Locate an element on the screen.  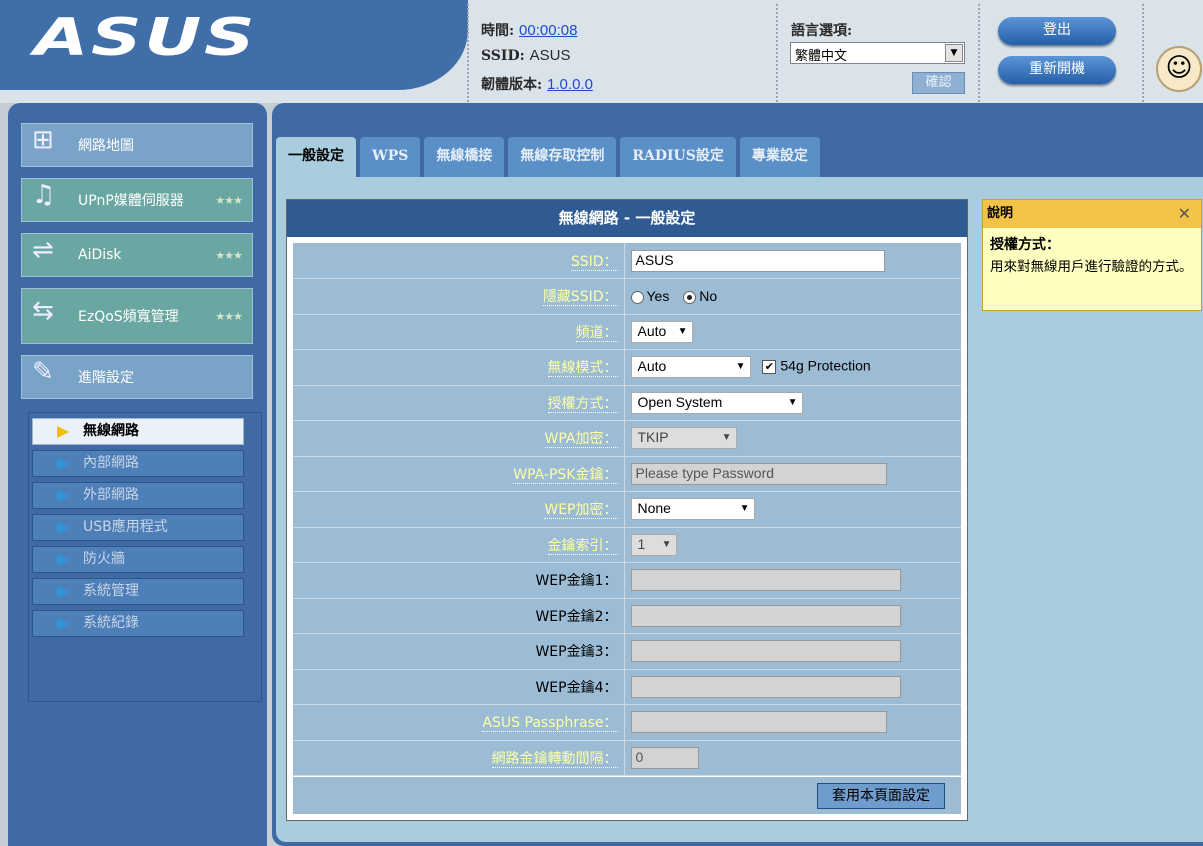
submenu-item-usb: USB應用程式 is located at coordinates (138, 527).